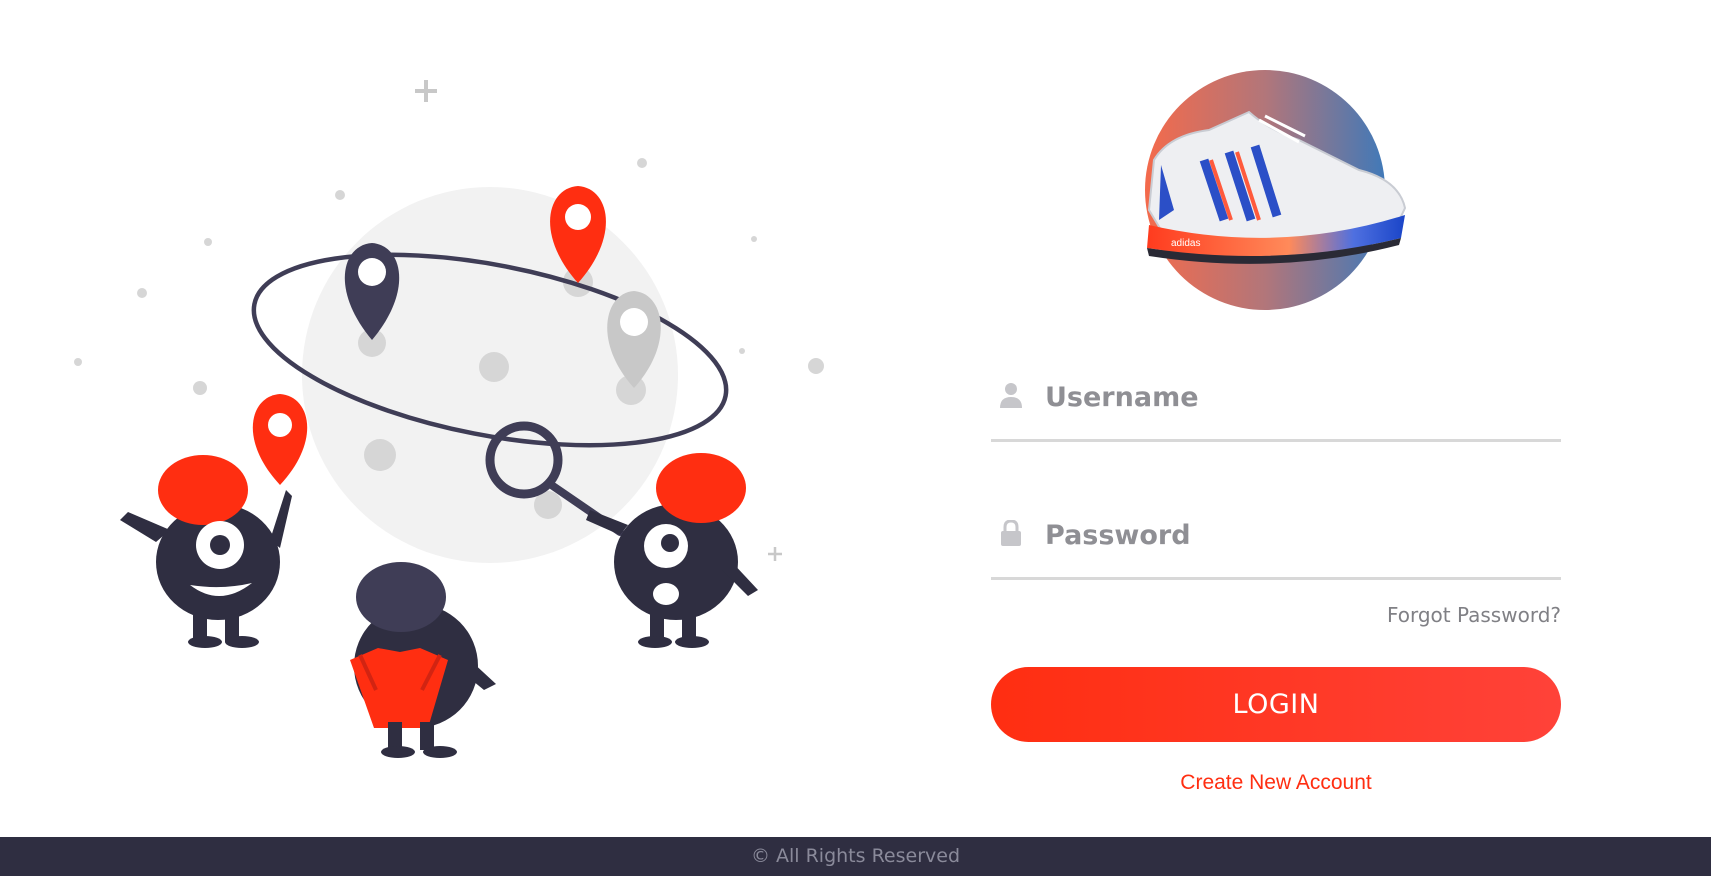 The height and width of the screenshot is (876, 1711). What do you see at coordinates (1295, 535) in the screenshot?
I see `password-input` at bounding box center [1295, 535].